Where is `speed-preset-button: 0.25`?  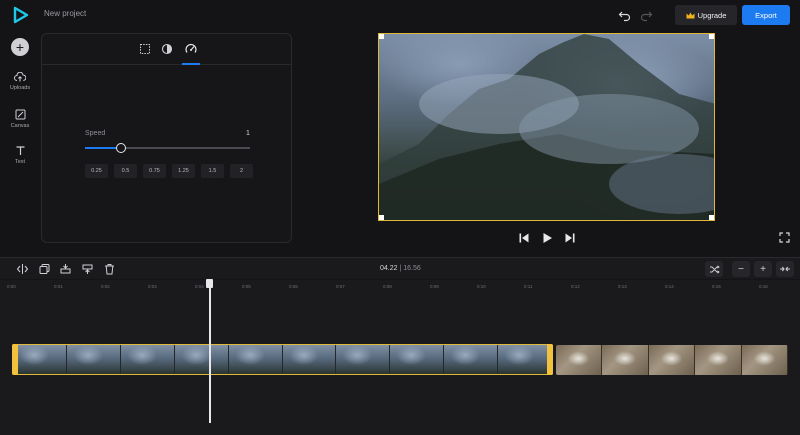 speed-preset-button: 0.25 is located at coordinates (96, 171).